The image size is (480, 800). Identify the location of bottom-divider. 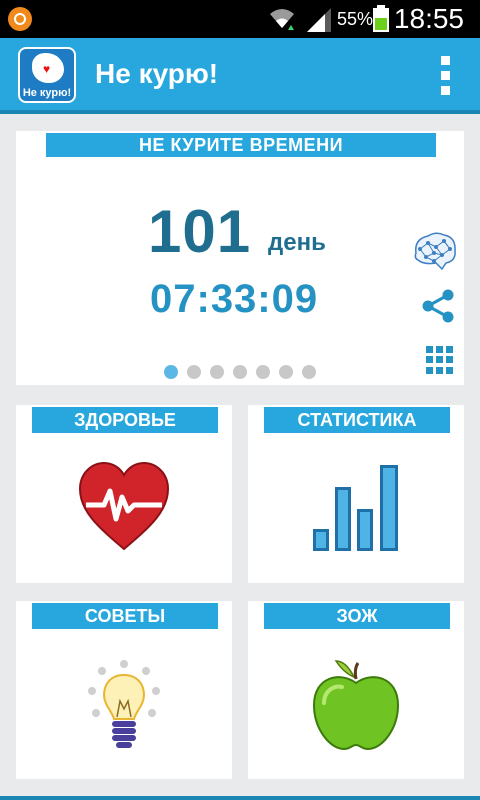
(240, 798).